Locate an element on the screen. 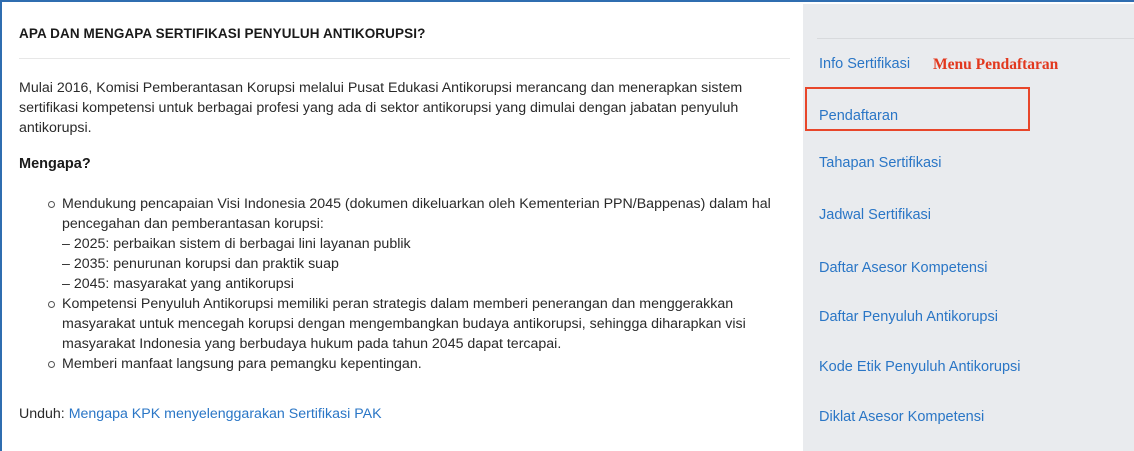  annotation-label: Menu Pendaftaran is located at coordinates (996, 64).